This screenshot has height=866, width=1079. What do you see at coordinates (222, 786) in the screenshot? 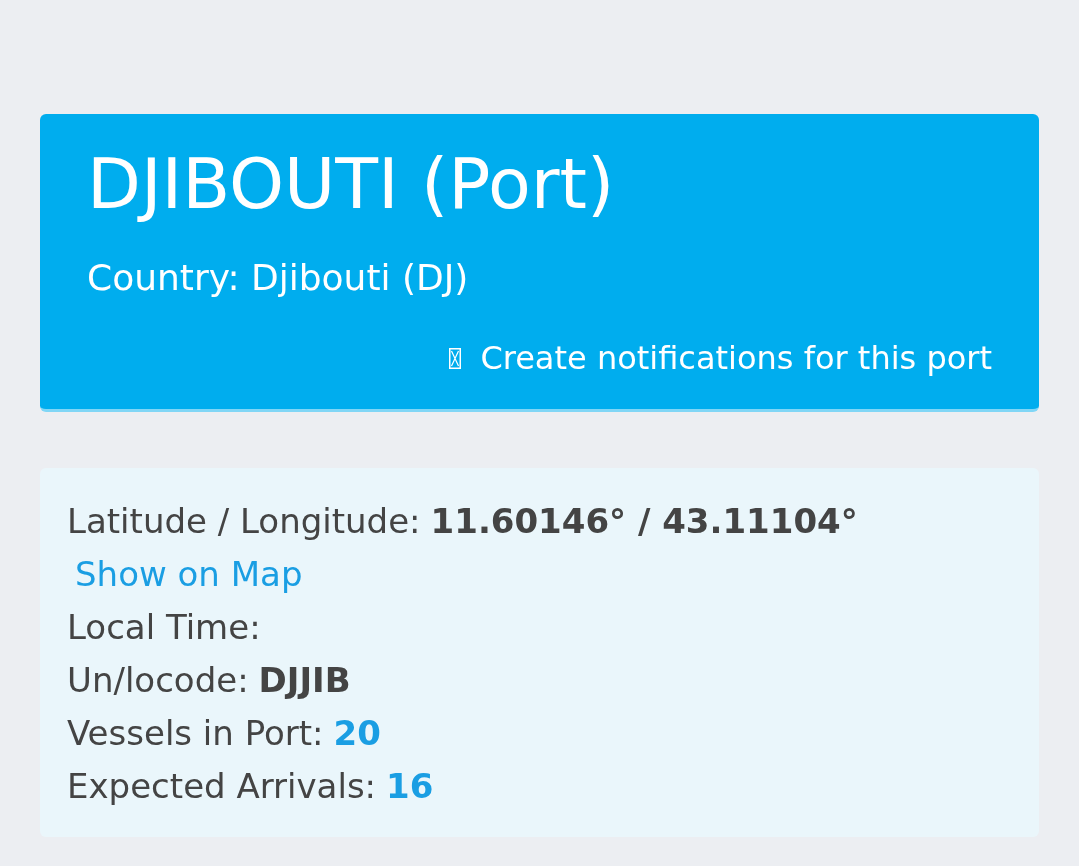
I see `field-label: Expected Arrivals:` at bounding box center [222, 786].